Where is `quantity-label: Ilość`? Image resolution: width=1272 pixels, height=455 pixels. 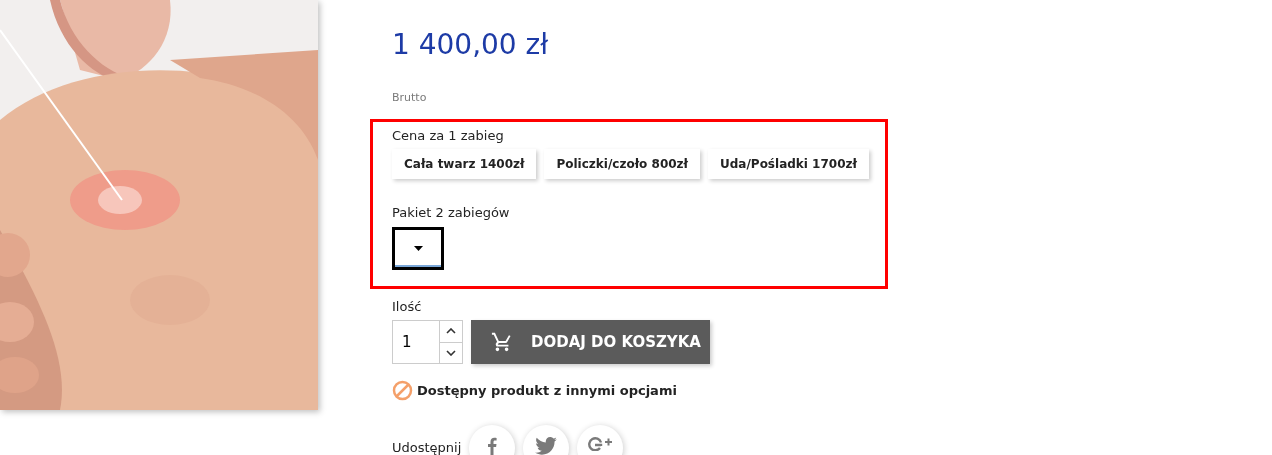 quantity-label: Ilość is located at coordinates (407, 306).